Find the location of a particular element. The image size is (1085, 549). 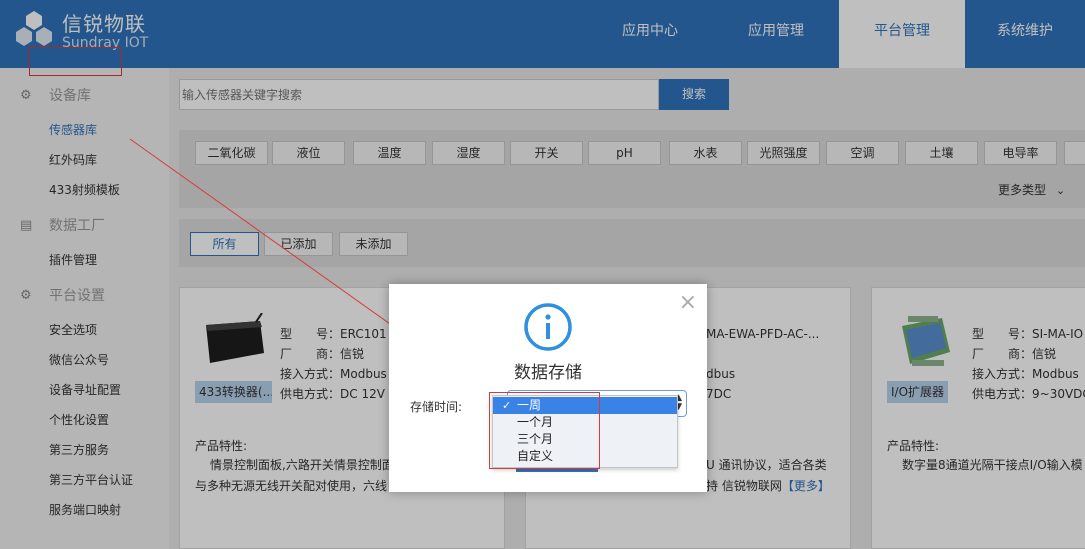

storage-time-label: 存储时间: is located at coordinates (436, 407).